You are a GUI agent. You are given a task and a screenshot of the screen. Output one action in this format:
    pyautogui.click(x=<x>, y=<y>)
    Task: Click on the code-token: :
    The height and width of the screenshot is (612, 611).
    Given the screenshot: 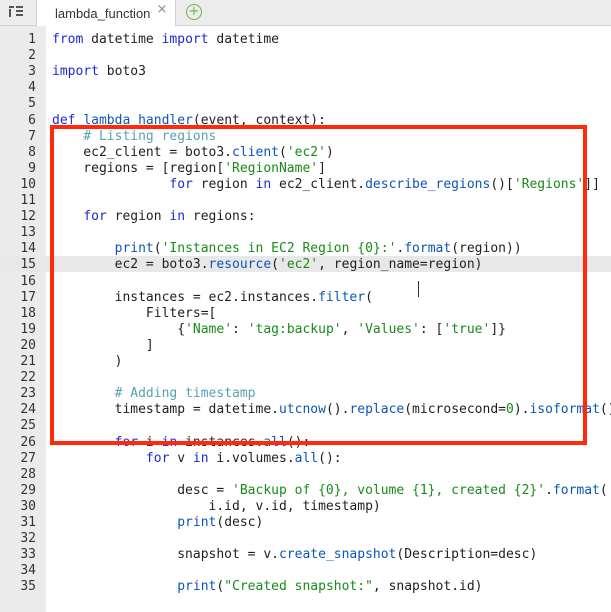 What is the action you would take?
    pyautogui.click(x=240, y=329)
    